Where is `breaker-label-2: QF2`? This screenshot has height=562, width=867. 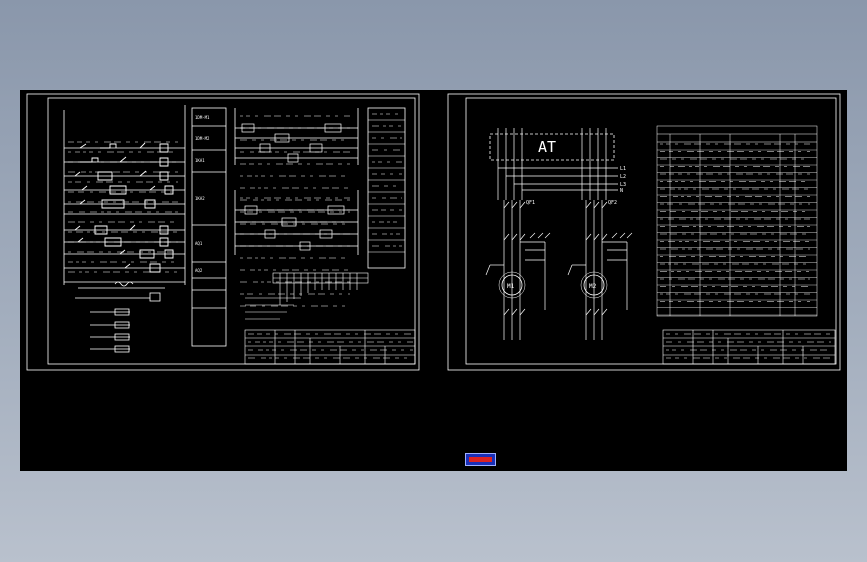 breaker-label-2: QF2 is located at coordinates (612, 203).